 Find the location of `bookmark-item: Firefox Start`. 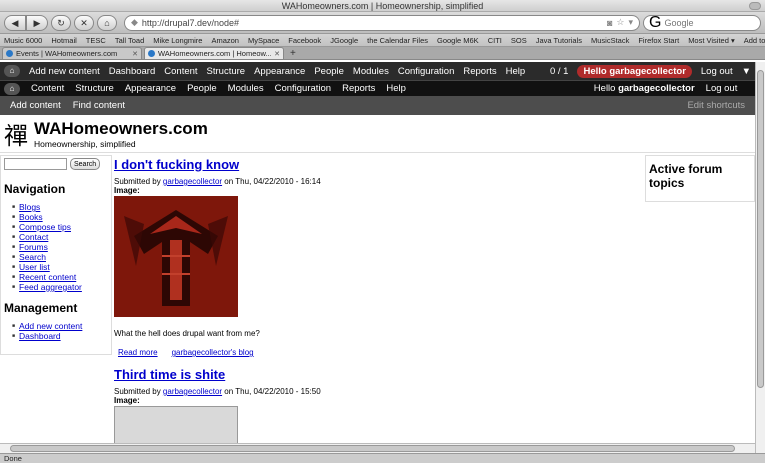

bookmark-item: Firefox Start is located at coordinates (658, 40).